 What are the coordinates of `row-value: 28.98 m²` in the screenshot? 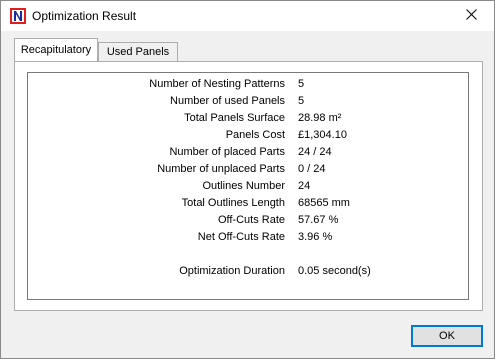 It's located at (320, 118).